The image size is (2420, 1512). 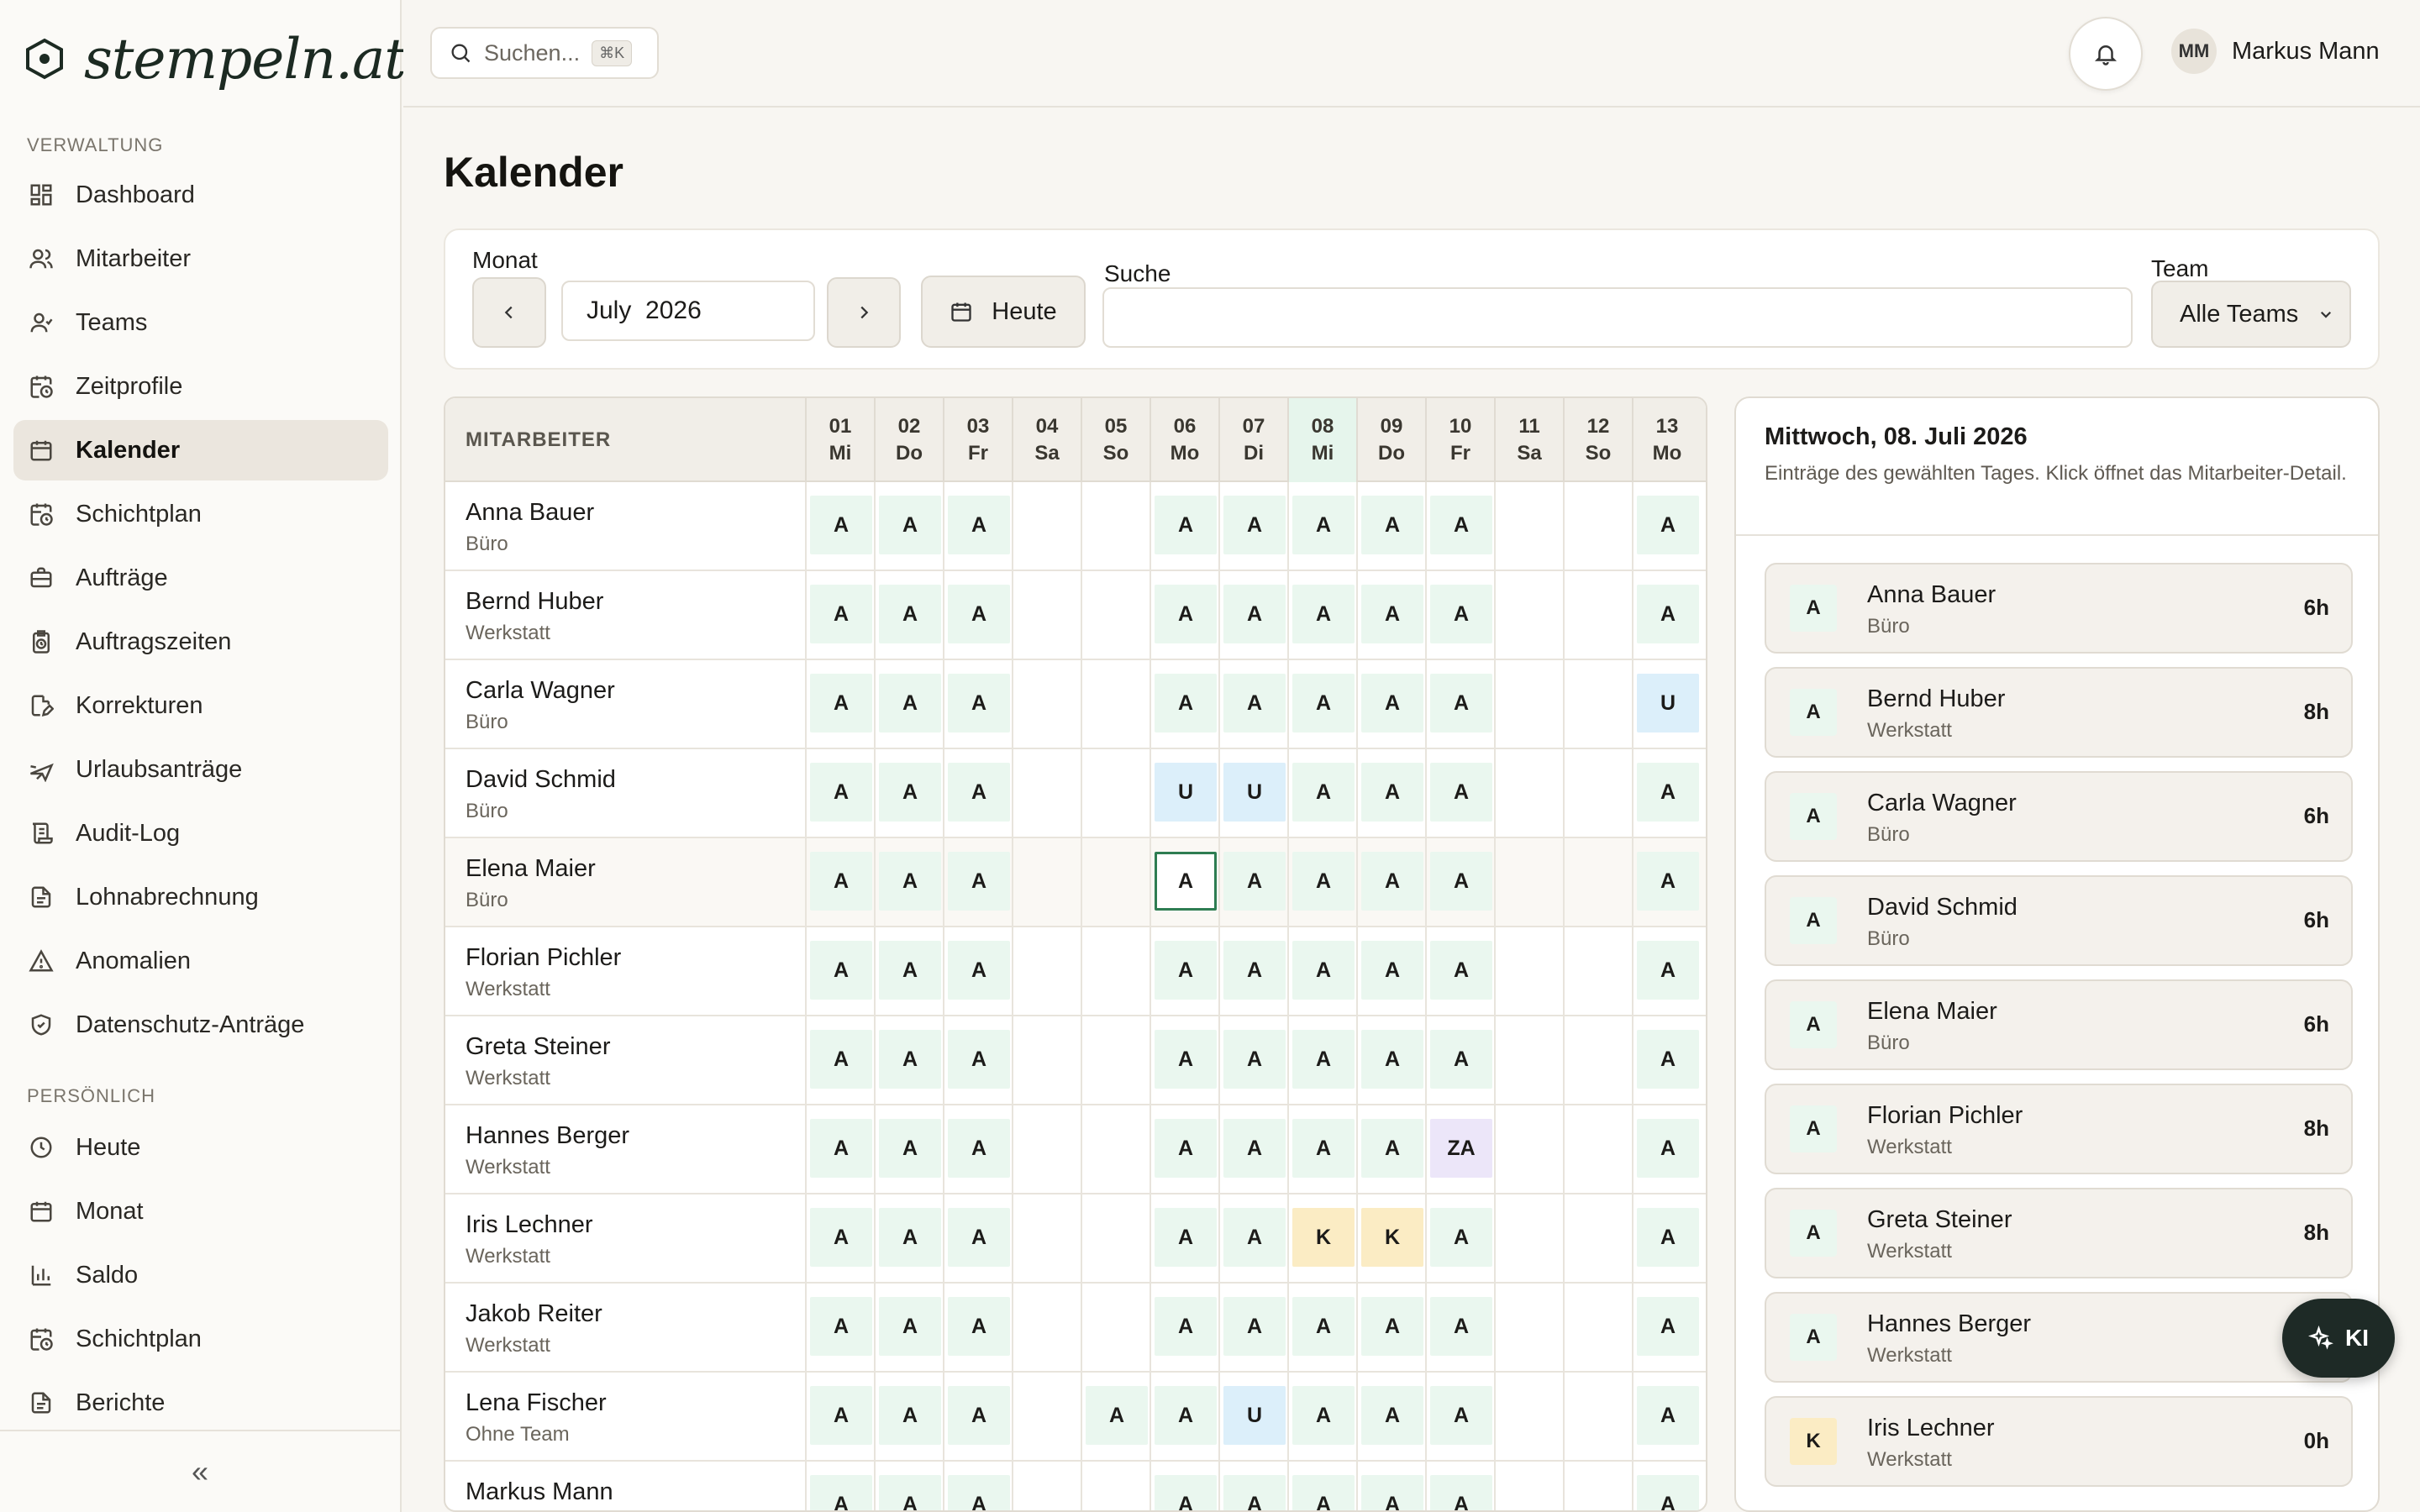 I want to click on sidebar-item-datenschutz-anträge: Datenschutz-Anträge, so click(x=200, y=1025).